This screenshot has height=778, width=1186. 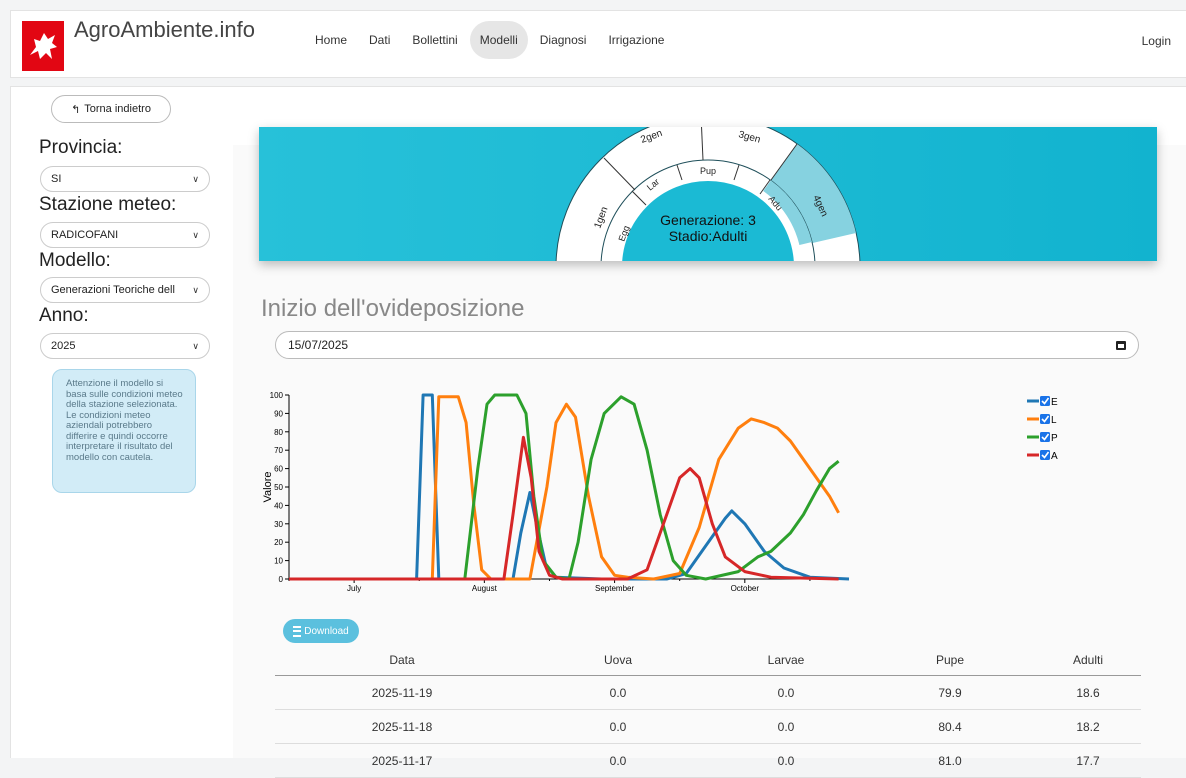 I want to click on stazione-label: Stazione meteo:, so click(x=108, y=204).